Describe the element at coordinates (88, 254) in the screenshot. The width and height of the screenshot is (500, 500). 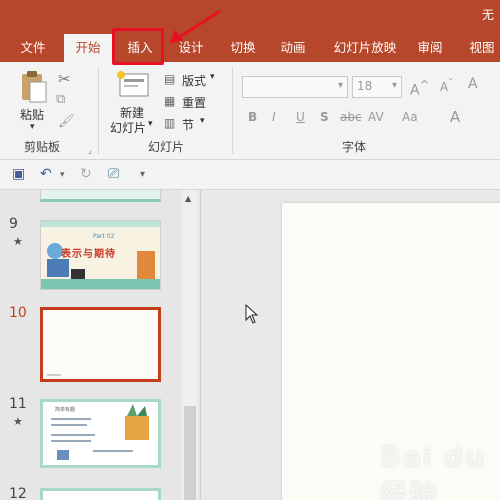
I see `slide-9-title: 表示与期待` at that location.